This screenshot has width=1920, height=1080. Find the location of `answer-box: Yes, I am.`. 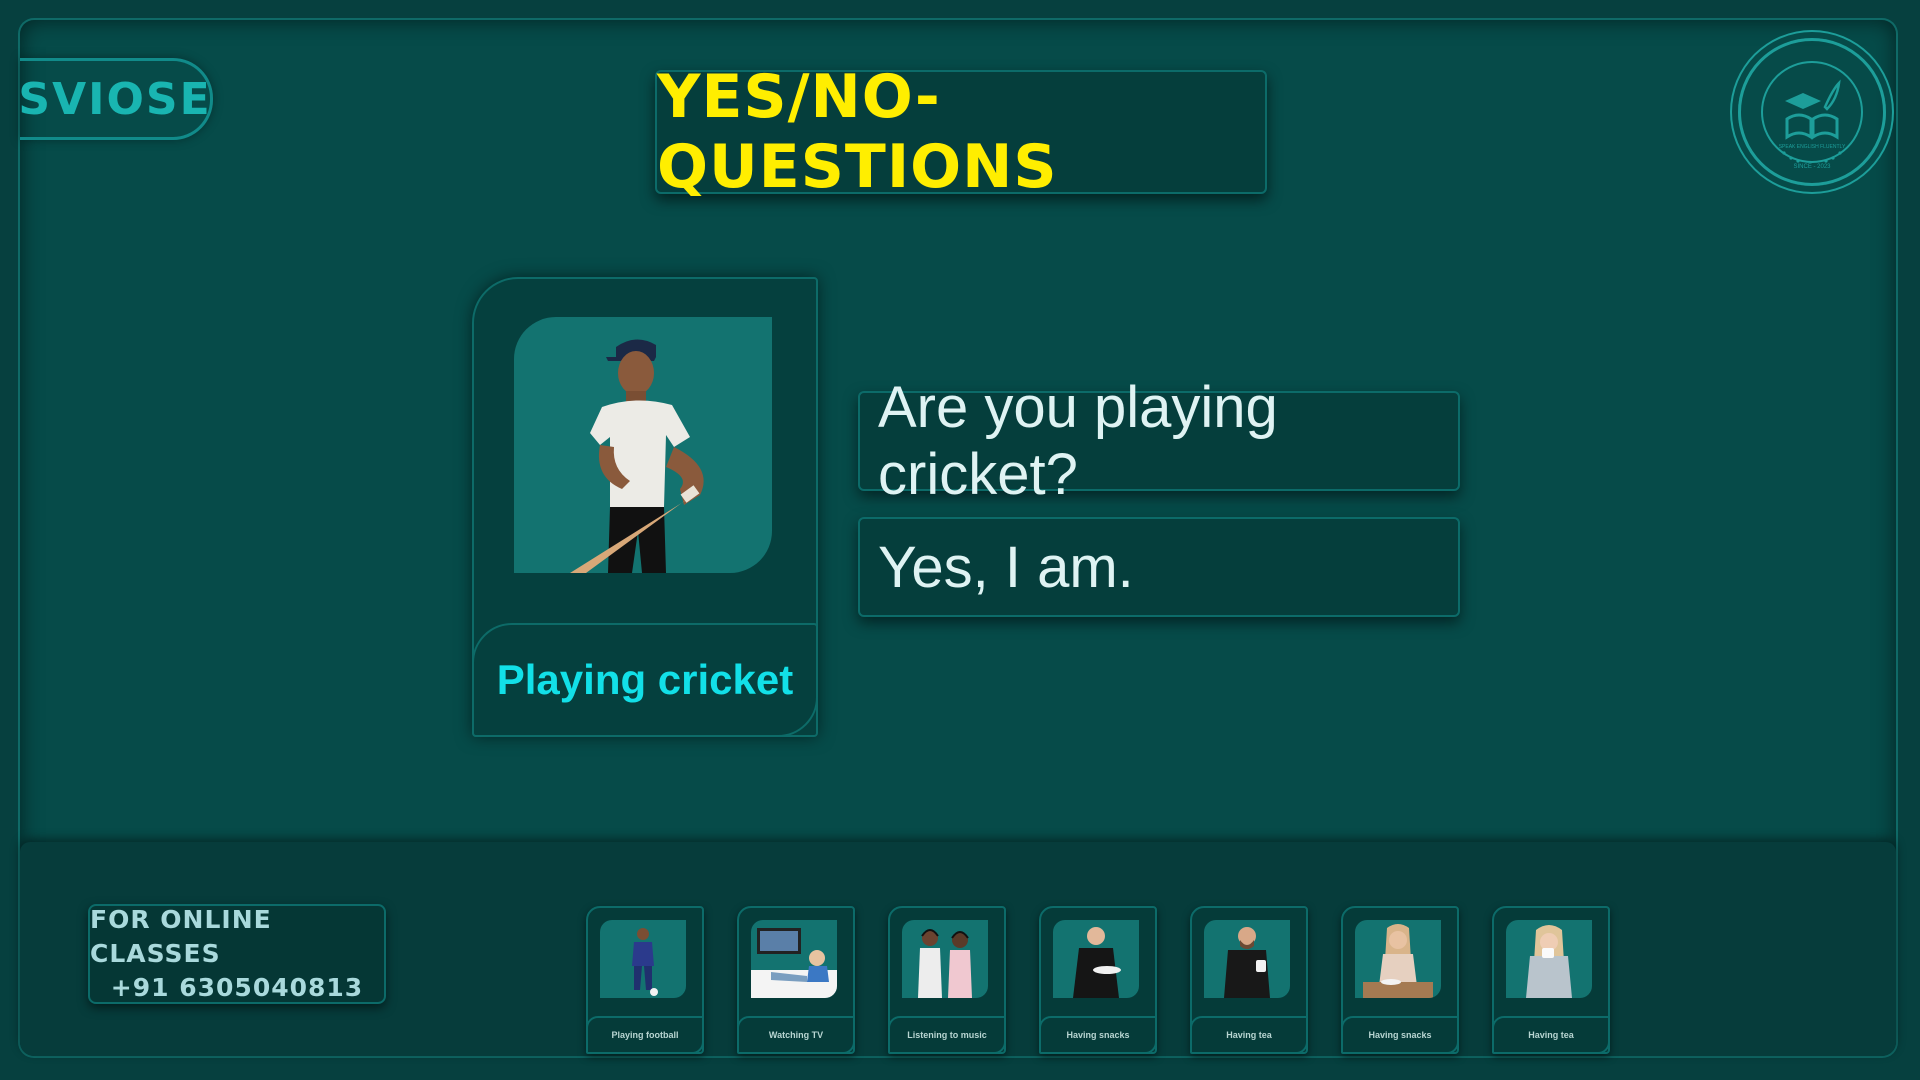

answer-box: Yes, I am. is located at coordinates (1159, 567).